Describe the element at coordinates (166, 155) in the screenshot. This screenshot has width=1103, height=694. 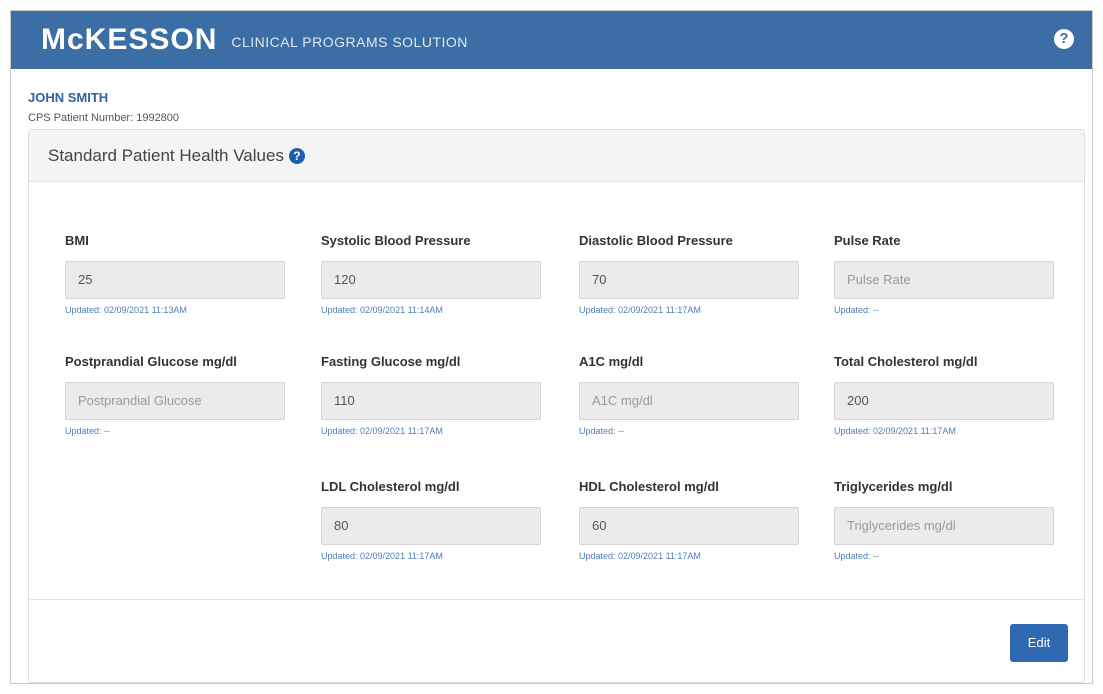
I see `panel-title: Standard Patient Health Values` at that location.